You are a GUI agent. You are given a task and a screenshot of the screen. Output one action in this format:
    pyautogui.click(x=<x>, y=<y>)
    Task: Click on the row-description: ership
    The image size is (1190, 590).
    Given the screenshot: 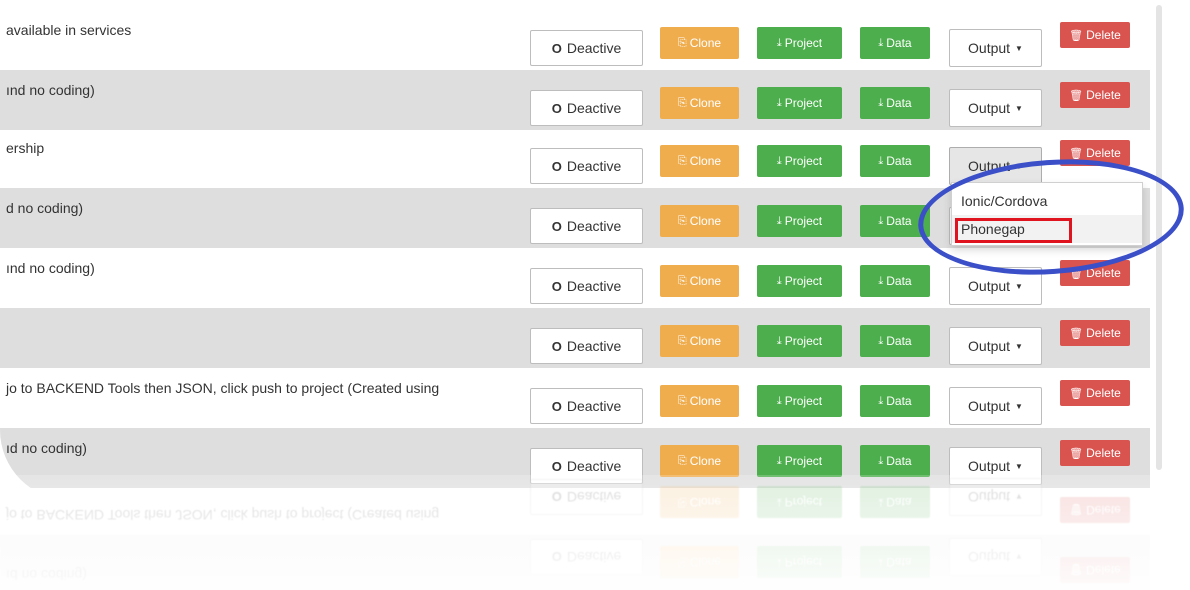 What is the action you would take?
    pyautogui.click(x=25, y=148)
    